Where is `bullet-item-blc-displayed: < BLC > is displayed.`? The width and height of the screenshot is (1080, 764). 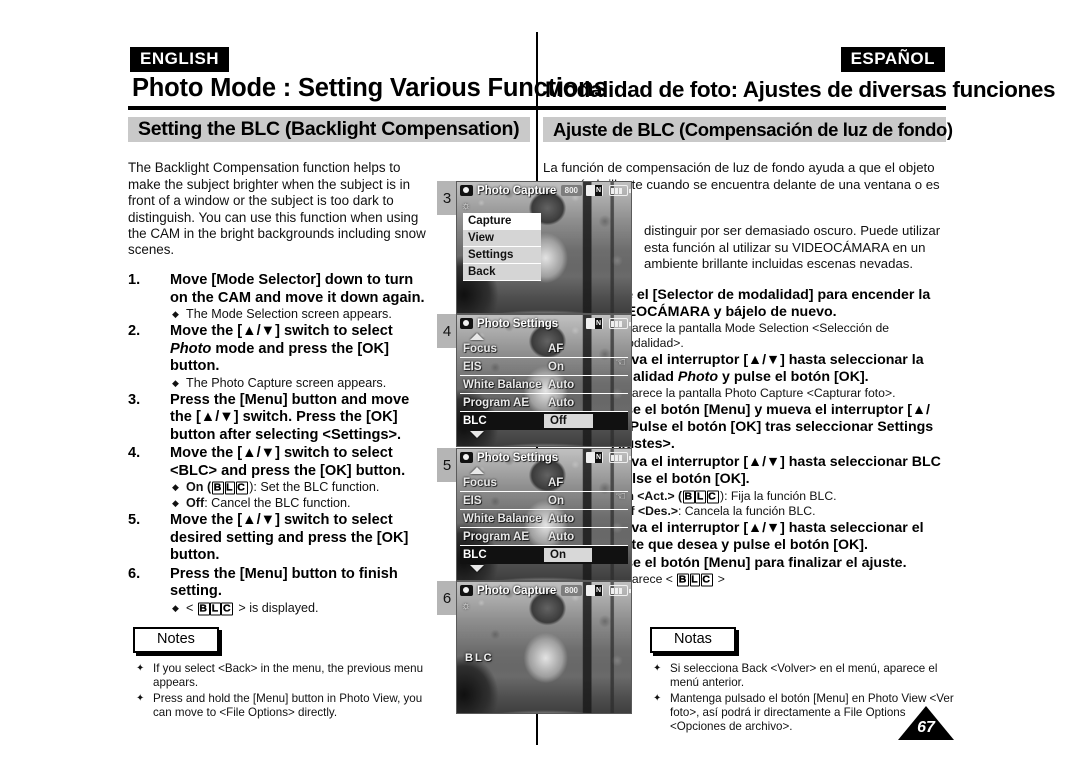
bullet-item-blc-displayed: < BLC > is displayed. is located at coordinates (278, 609).